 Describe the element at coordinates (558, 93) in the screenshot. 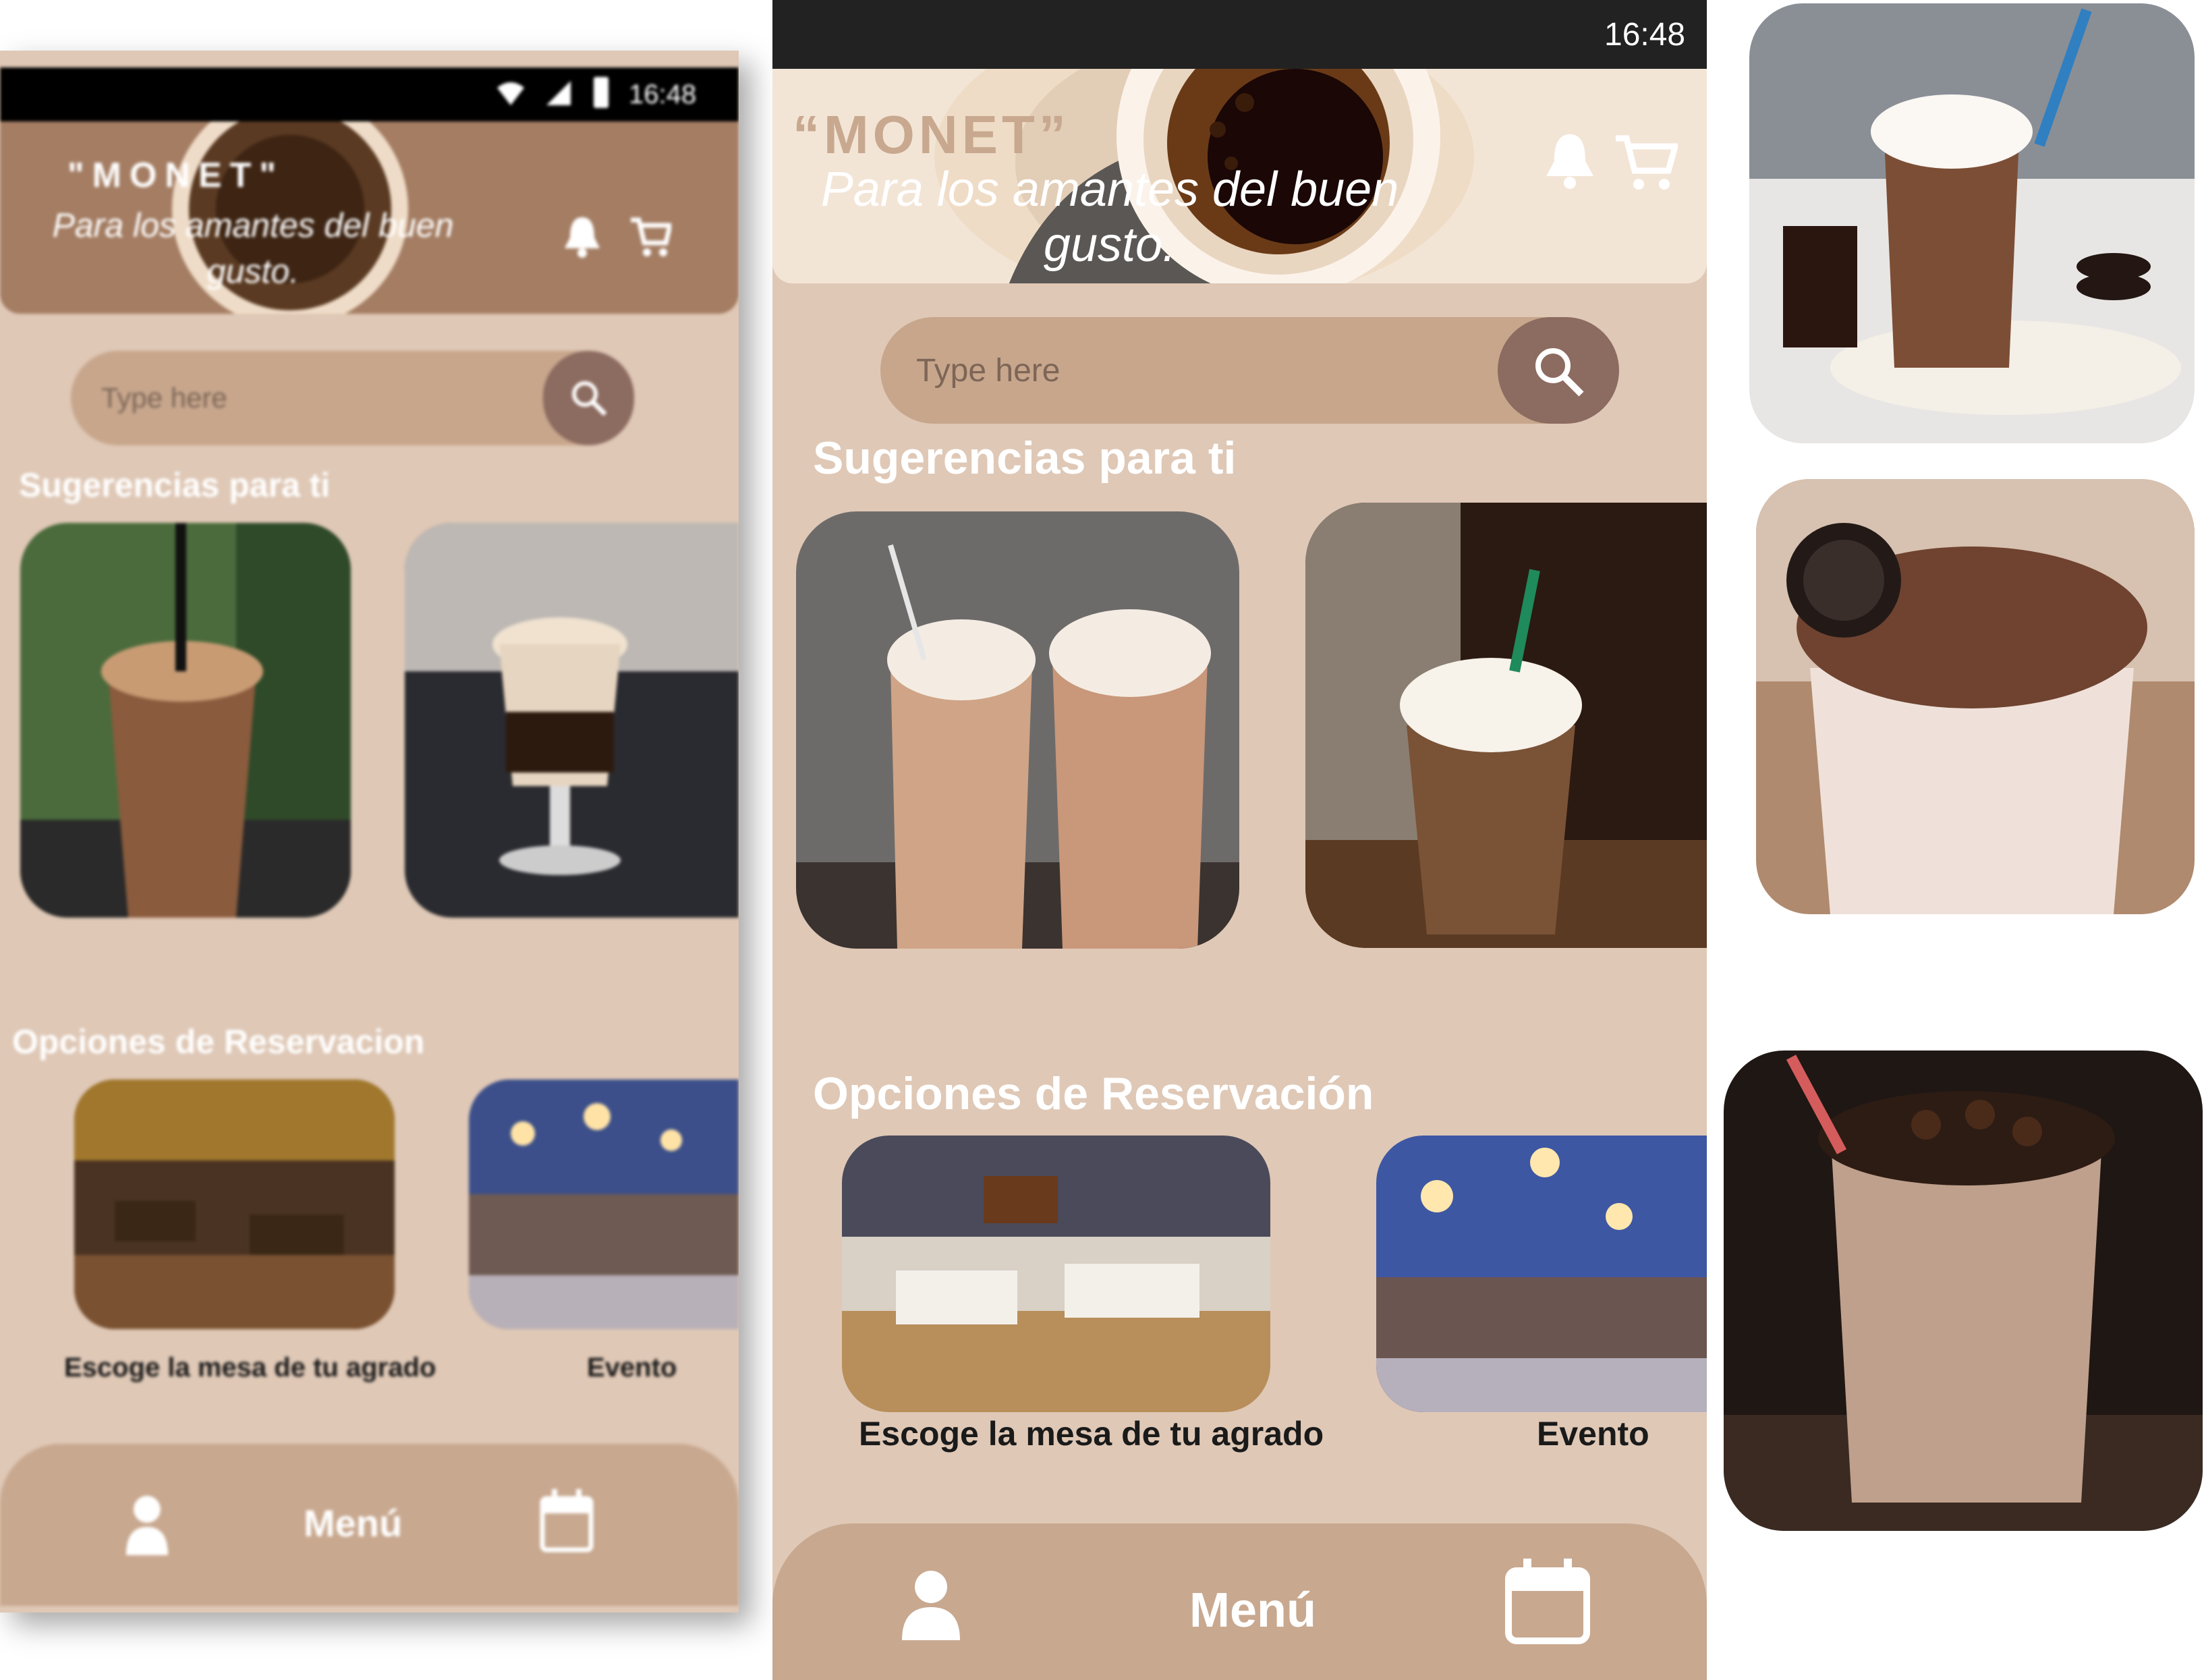

I see `signal-icon` at that location.